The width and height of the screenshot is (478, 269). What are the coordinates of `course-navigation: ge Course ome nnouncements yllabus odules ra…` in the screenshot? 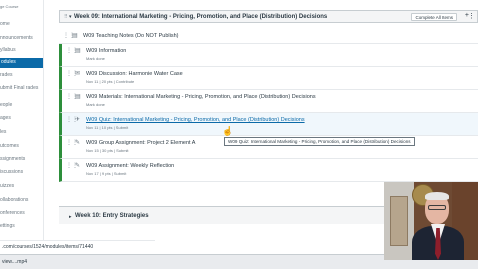 It's located at (21, 120).